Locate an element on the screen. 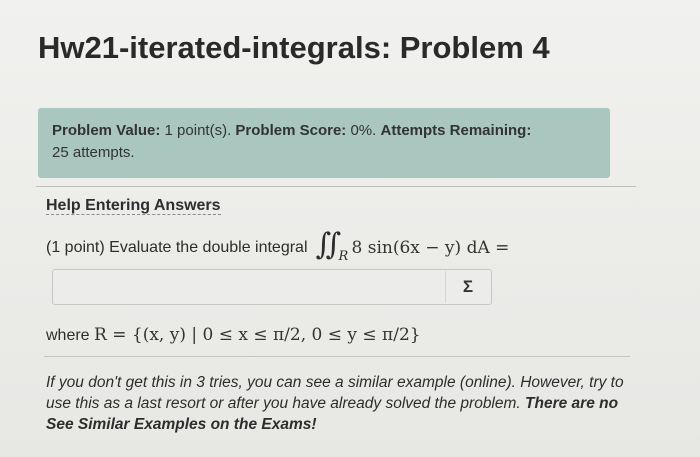  double-integral-symbol: ∫ ∫ R is located at coordinates (332, 245).